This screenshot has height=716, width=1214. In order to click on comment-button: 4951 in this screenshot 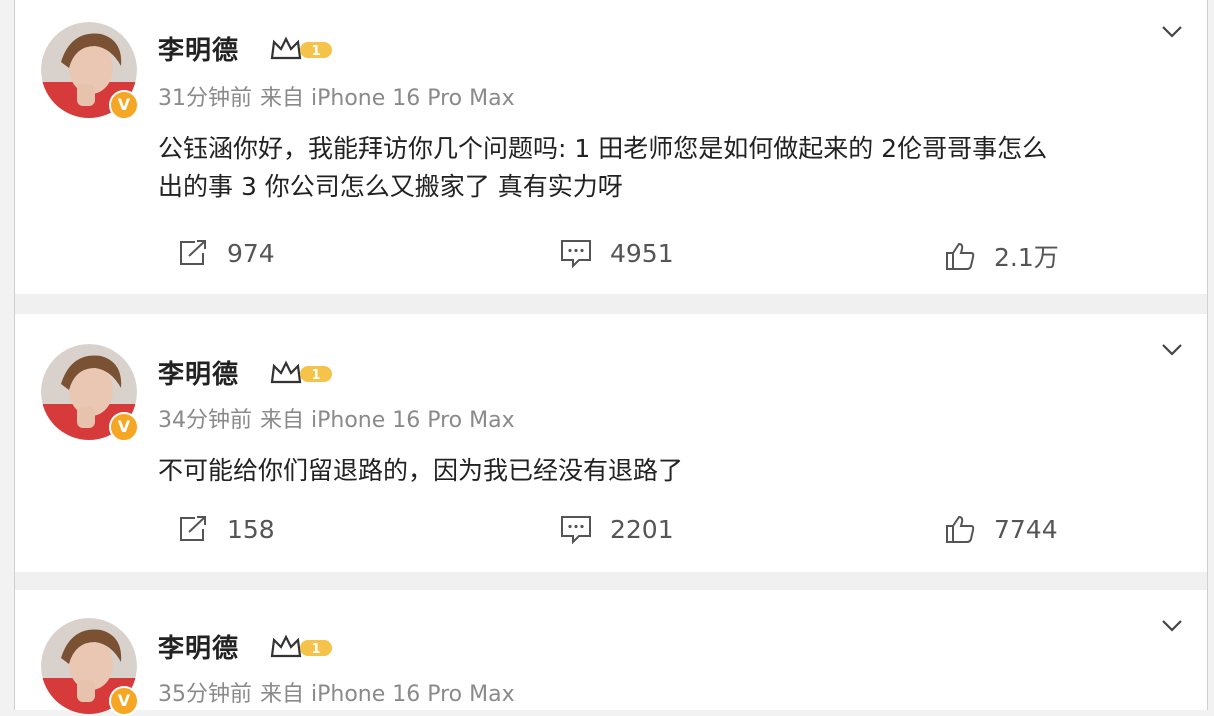, I will do `click(617, 253)`.